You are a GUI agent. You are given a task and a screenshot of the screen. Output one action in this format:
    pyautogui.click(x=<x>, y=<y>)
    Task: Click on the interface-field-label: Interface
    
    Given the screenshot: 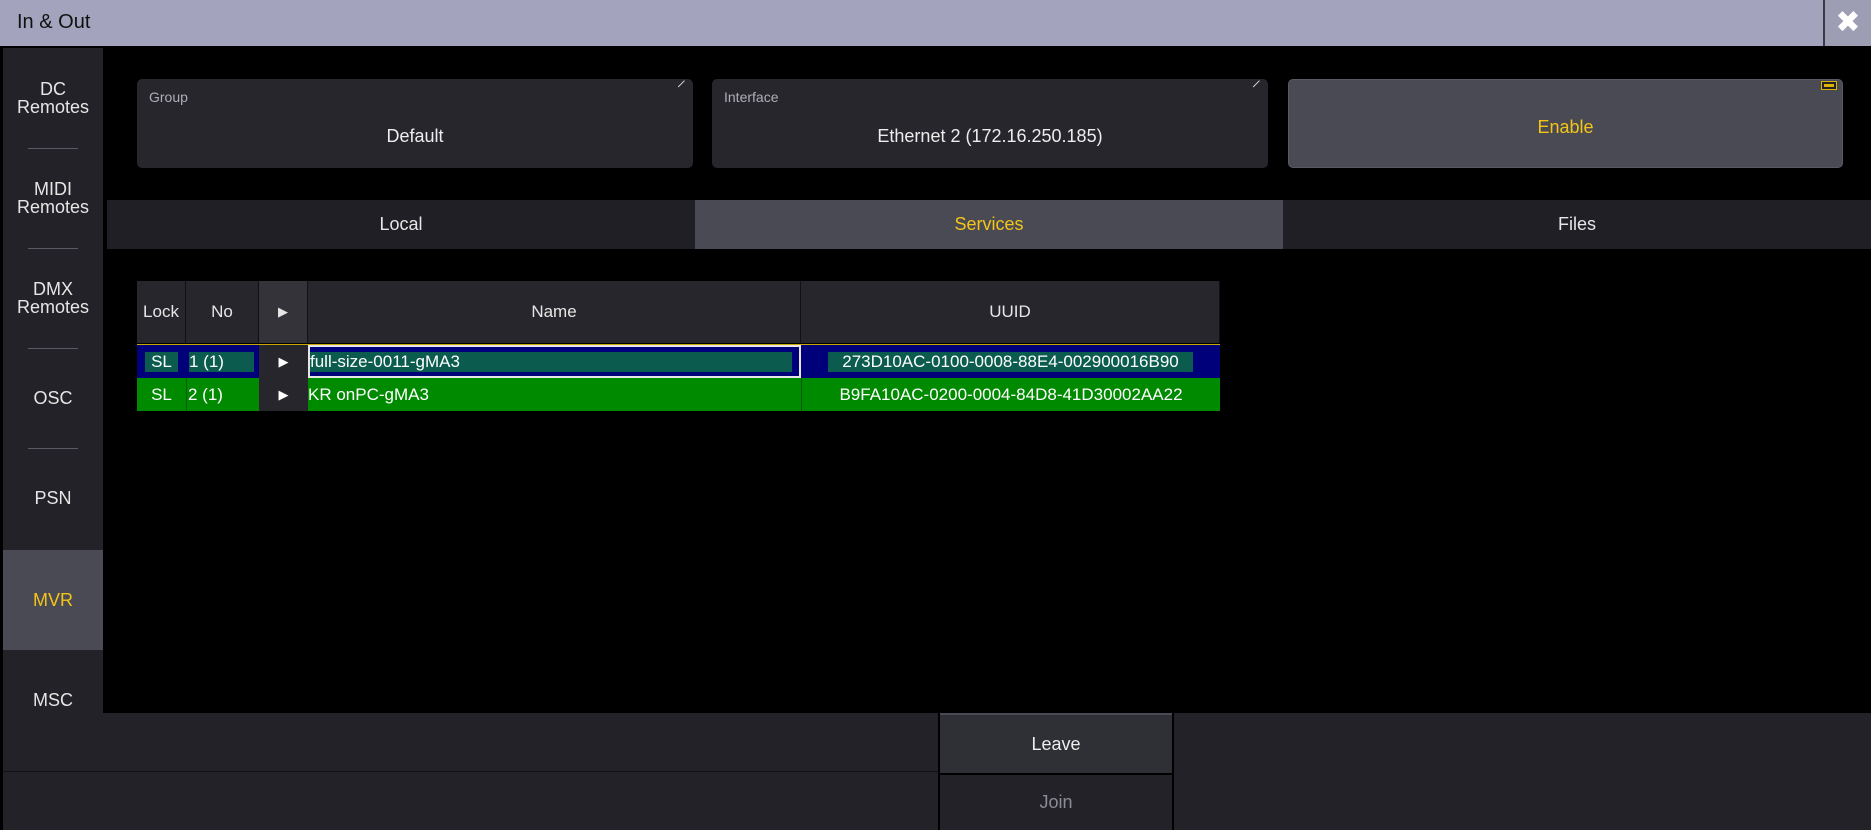 What is the action you would take?
    pyautogui.click(x=751, y=97)
    